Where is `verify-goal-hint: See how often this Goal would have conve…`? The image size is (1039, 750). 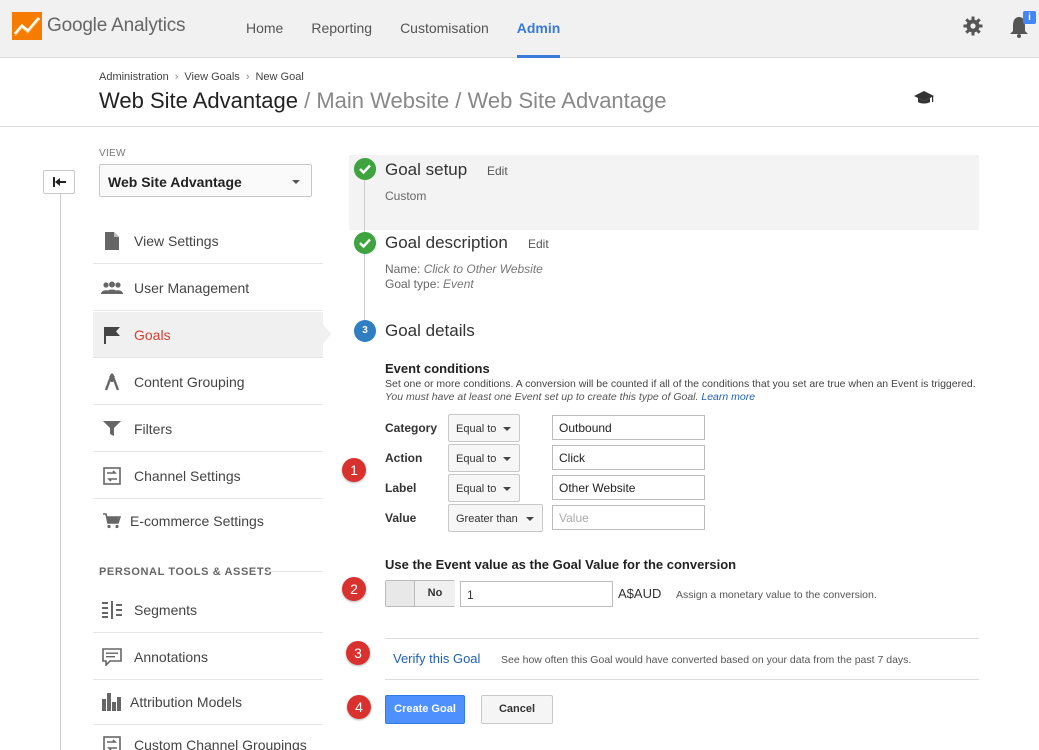
verify-goal-hint: See how often this Goal would have conve… is located at coordinates (706, 660).